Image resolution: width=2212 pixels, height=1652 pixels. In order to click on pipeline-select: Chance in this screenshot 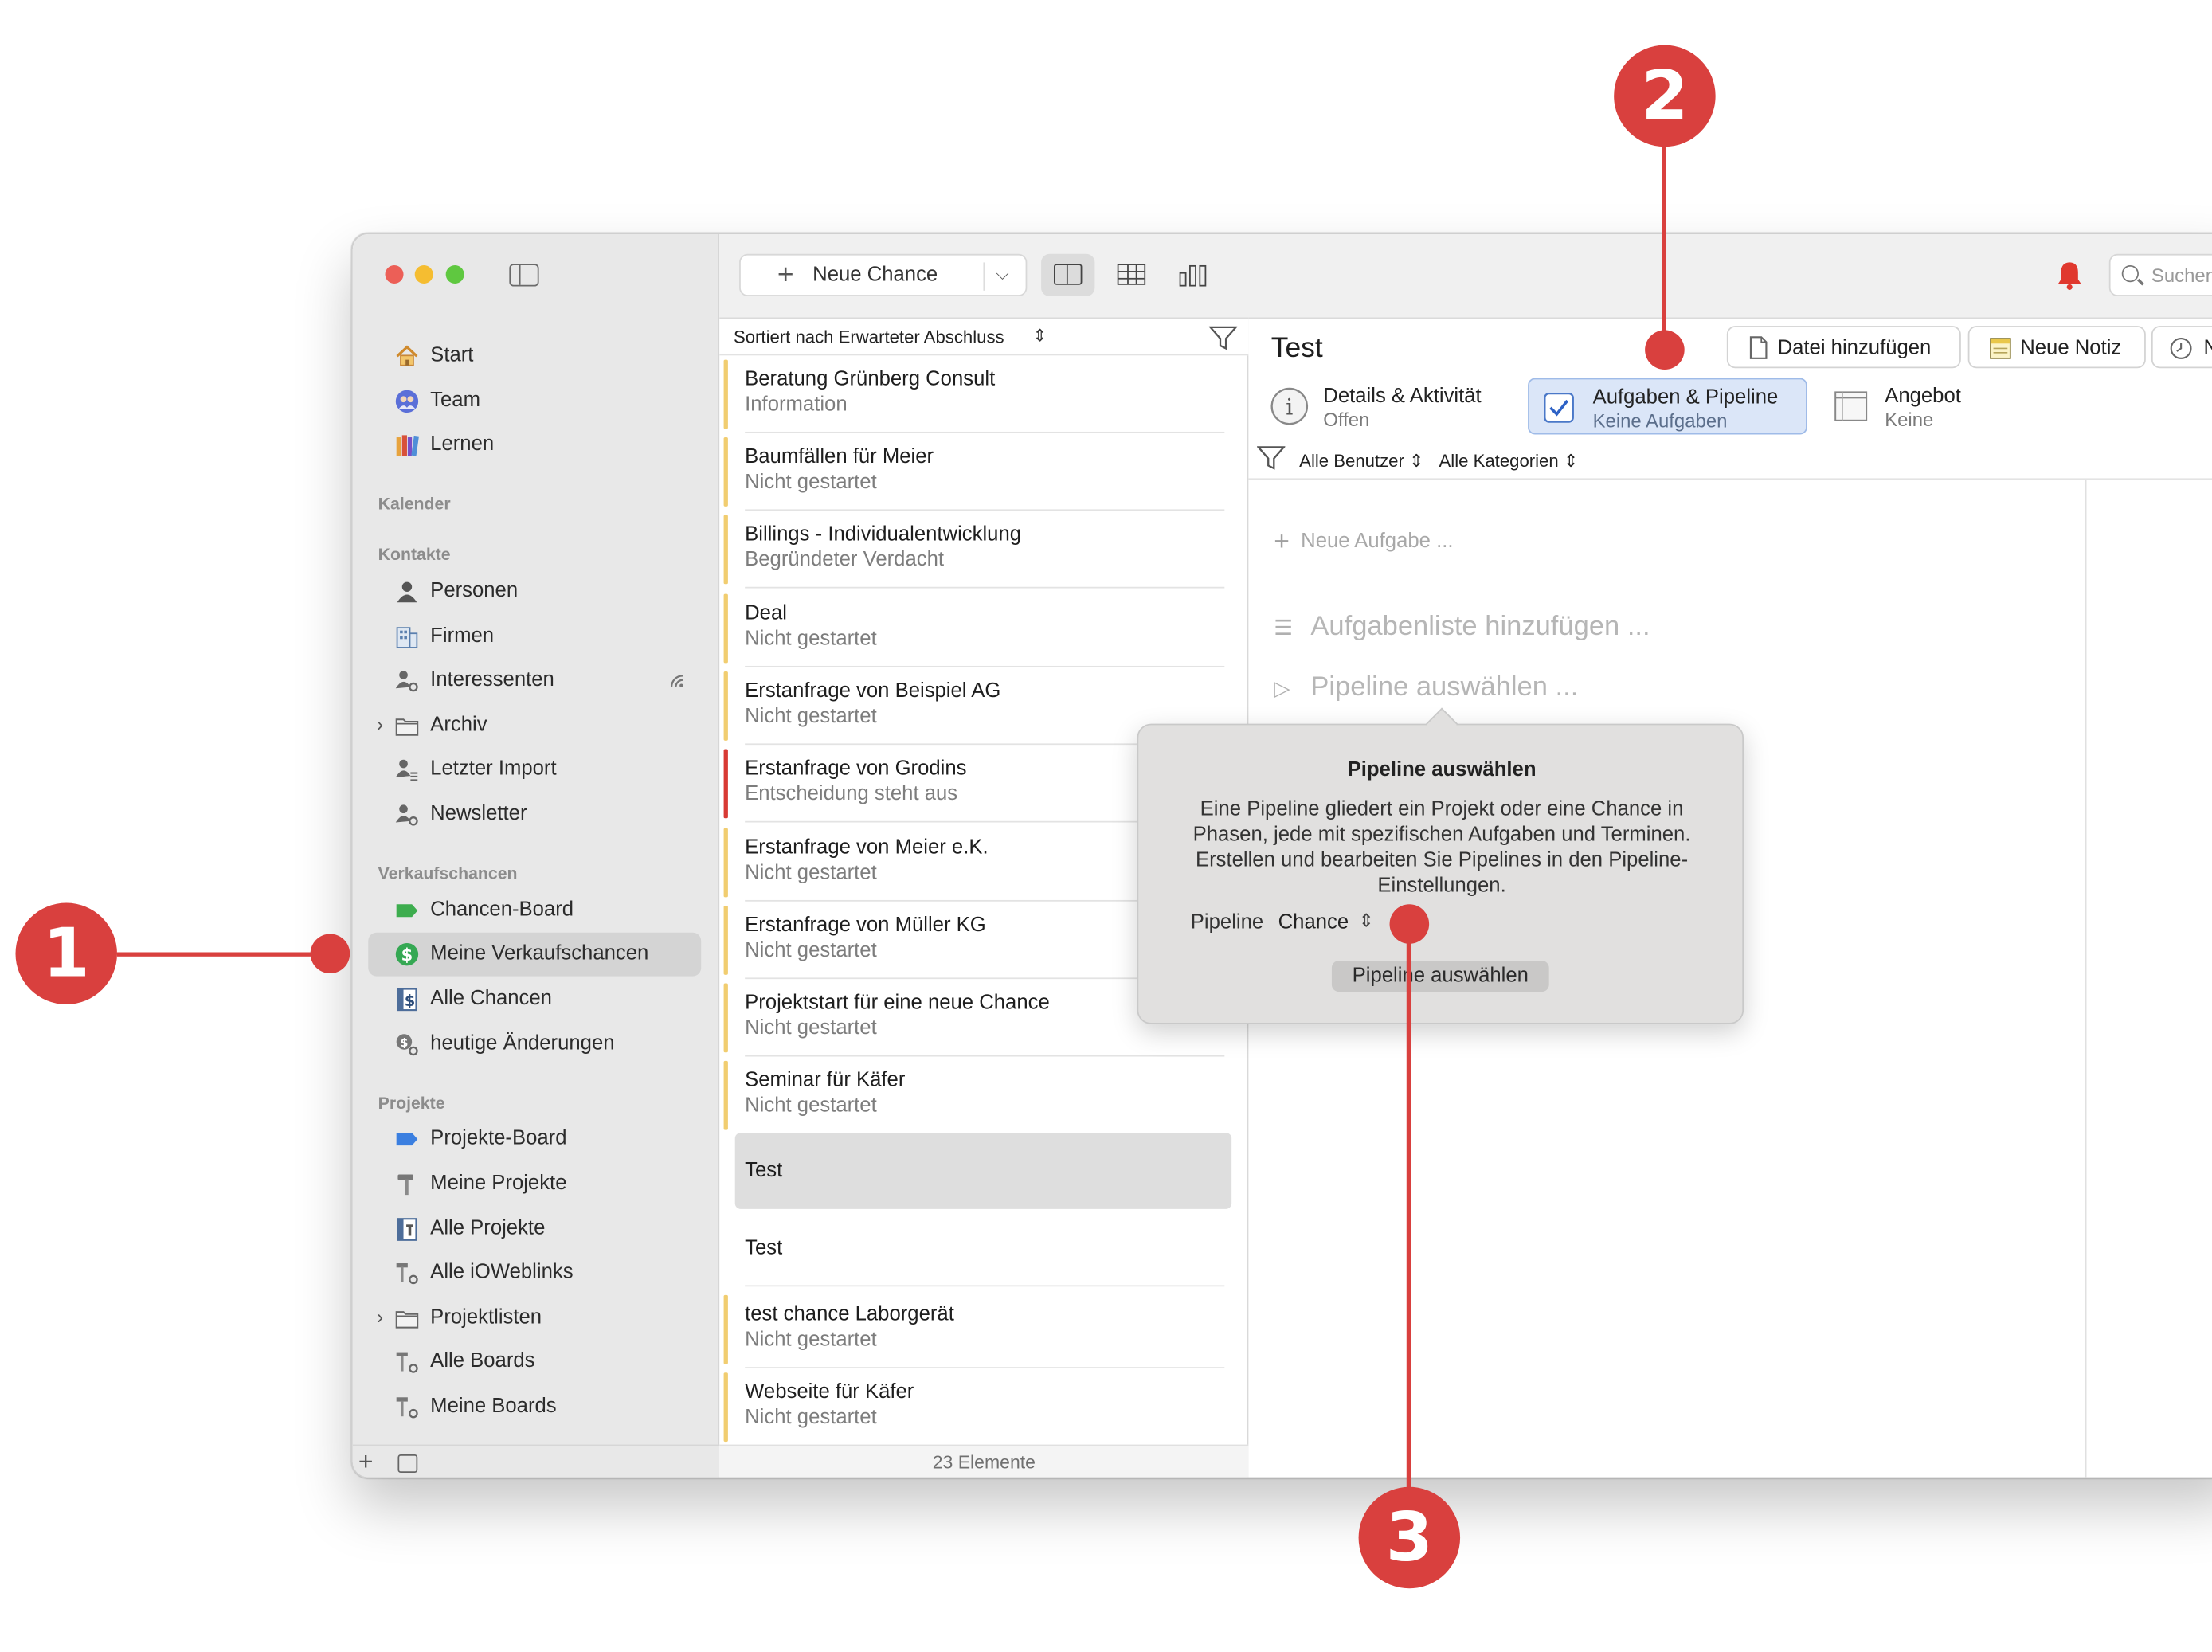, I will do `click(1313, 922)`.